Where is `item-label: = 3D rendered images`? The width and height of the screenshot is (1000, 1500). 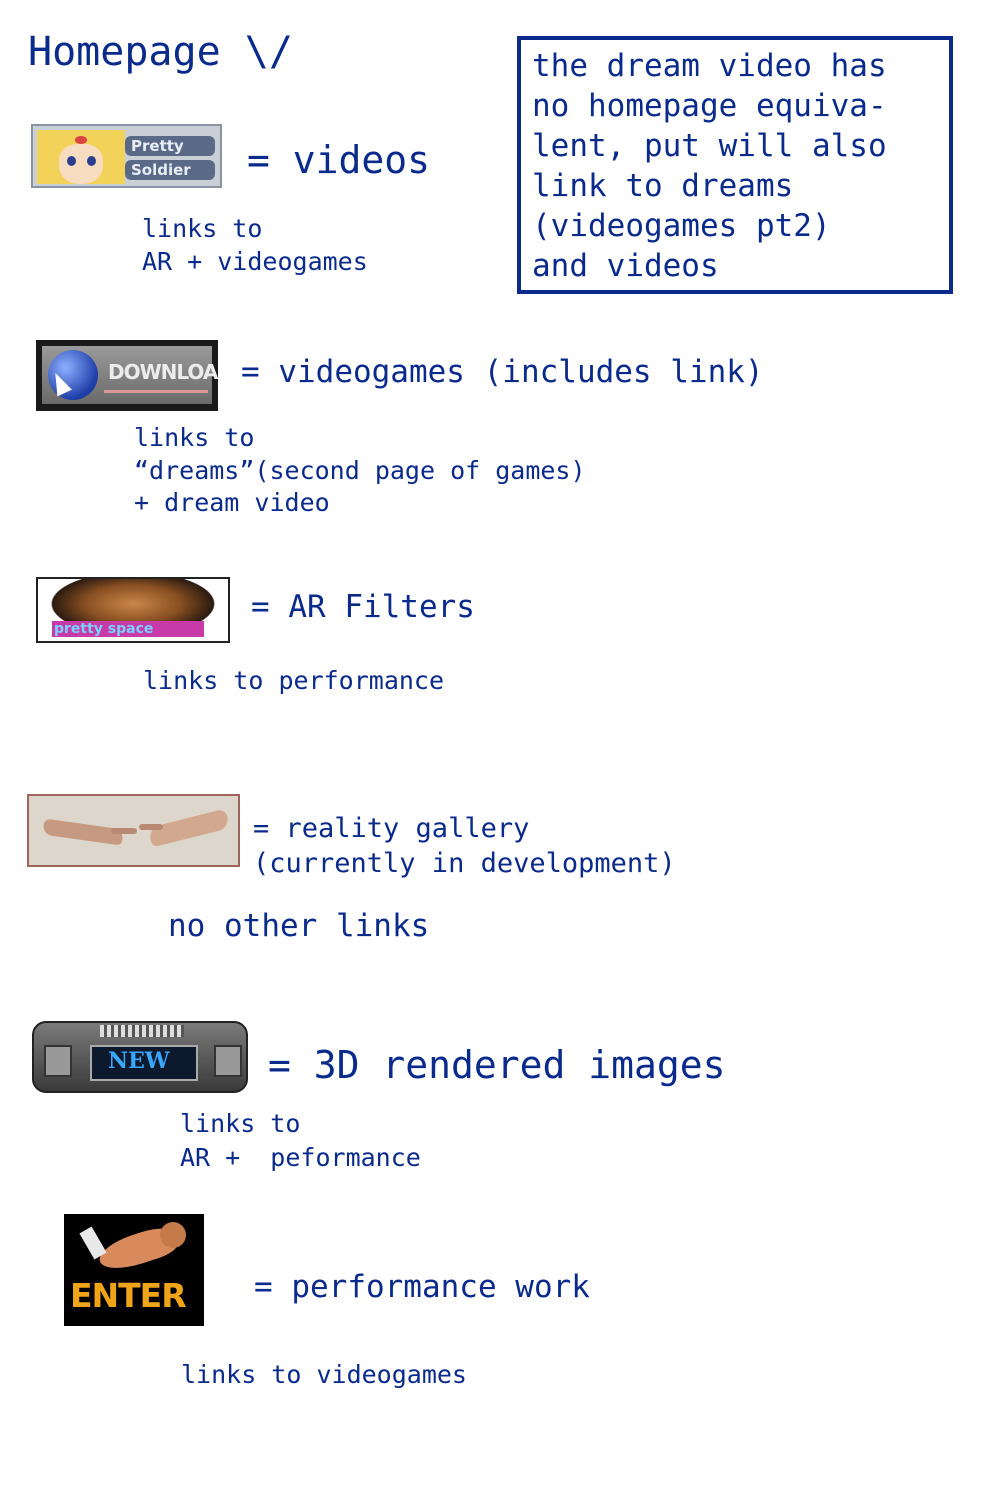 item-label: = 3D rendered images is located at coordinates (497, 1065).